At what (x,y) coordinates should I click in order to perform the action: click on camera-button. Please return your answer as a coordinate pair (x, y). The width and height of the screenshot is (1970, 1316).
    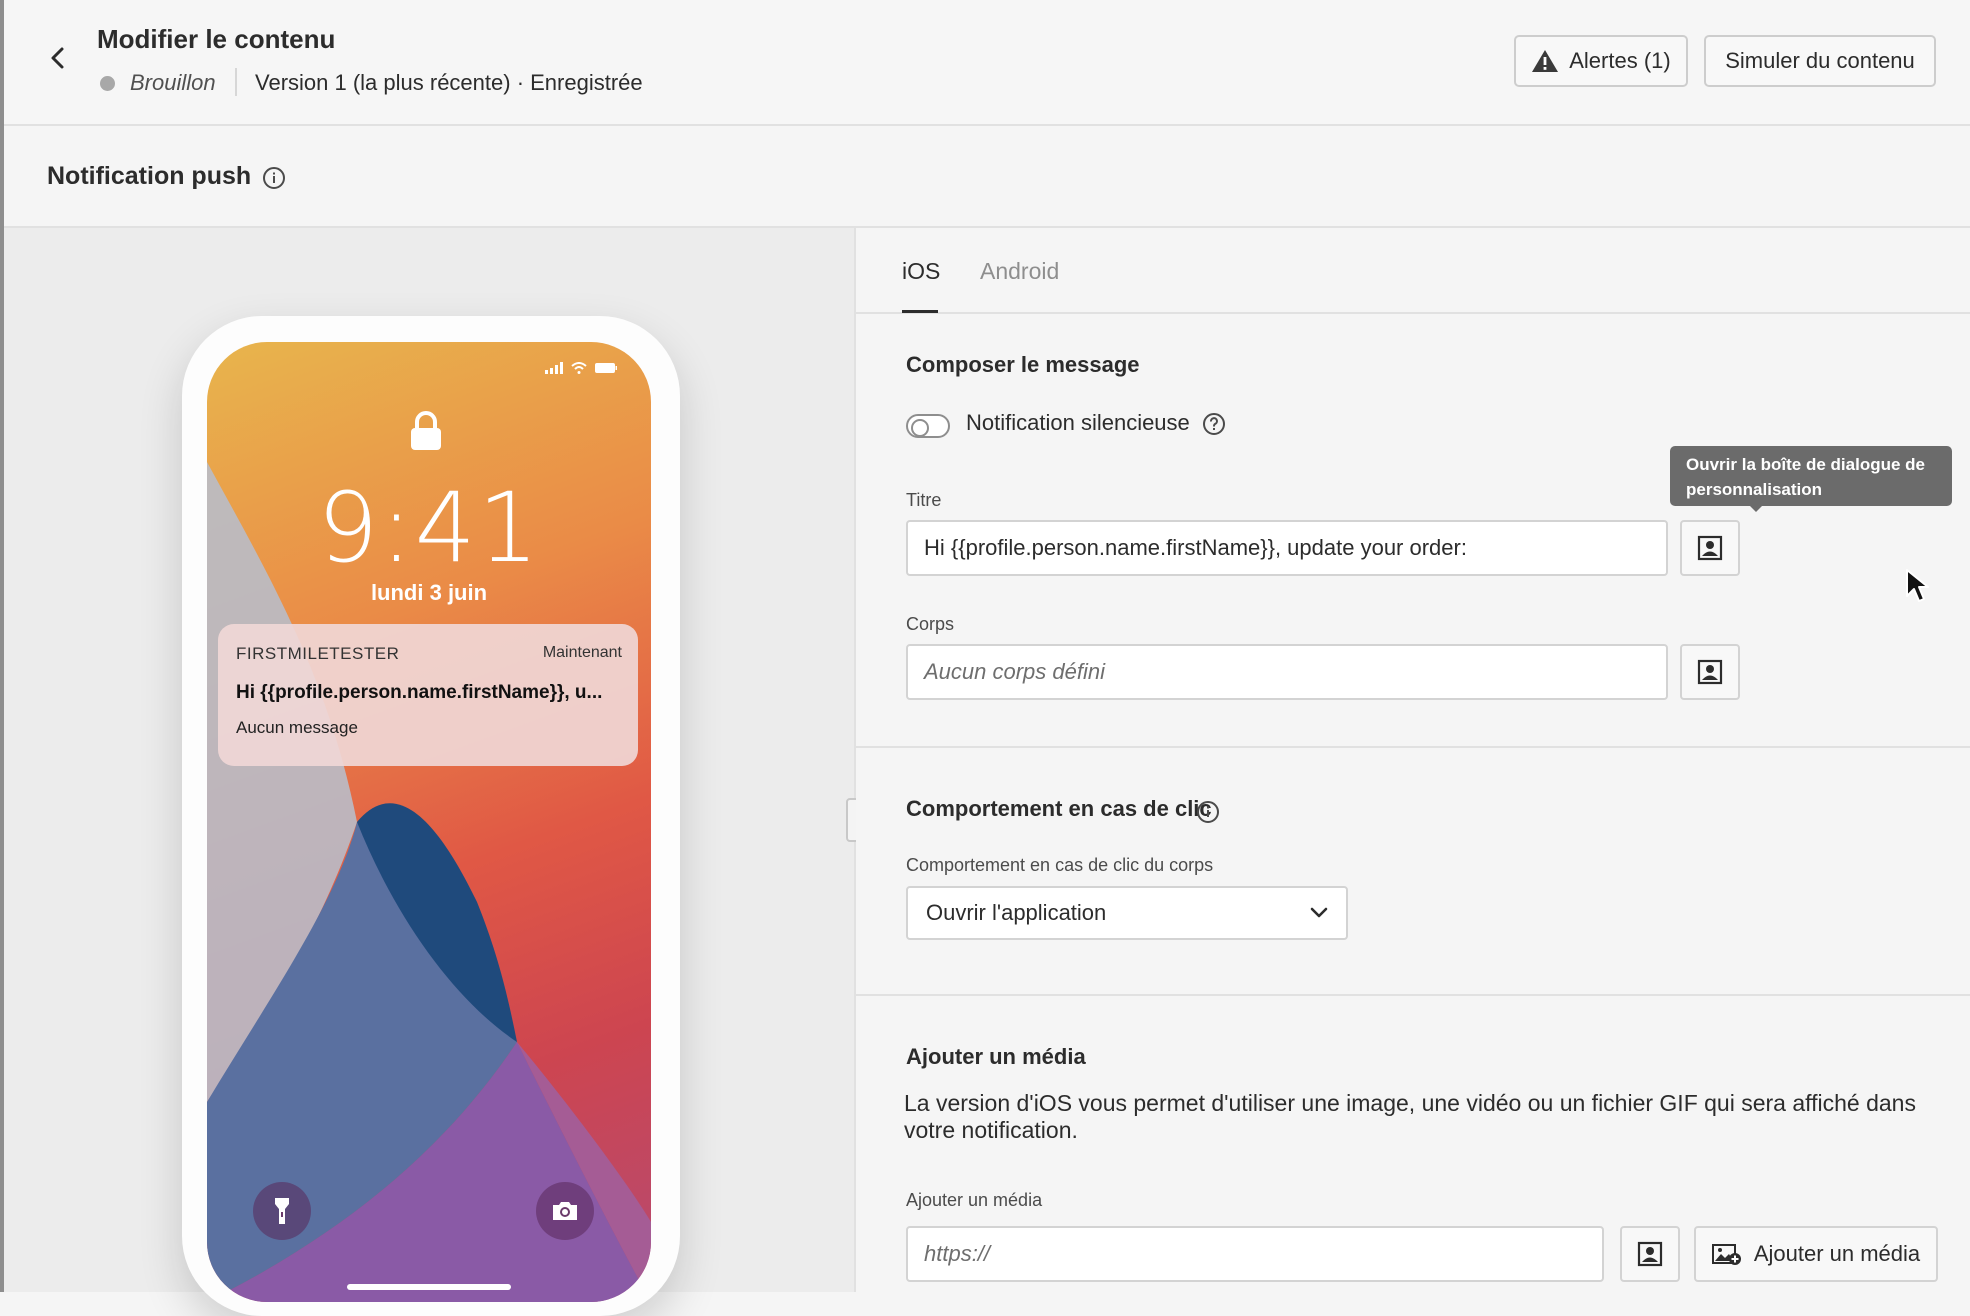
    Looking at the image, I should click on (565, 1211).